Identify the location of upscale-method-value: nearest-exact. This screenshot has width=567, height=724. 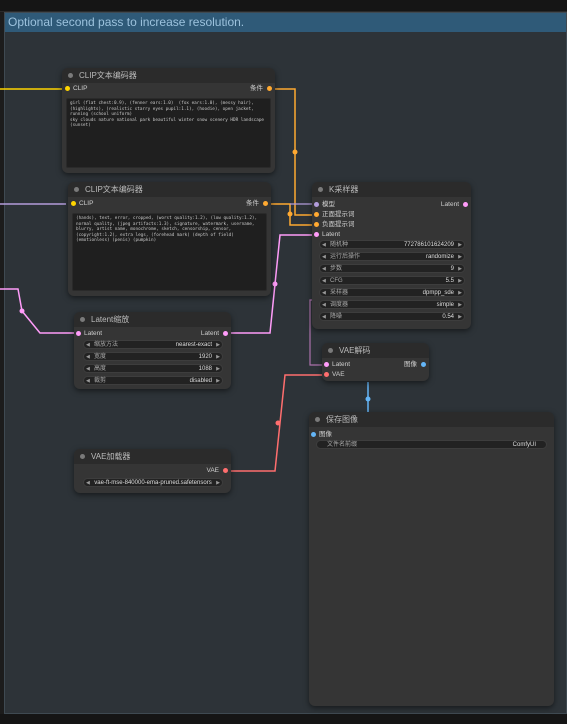
(193, 345).